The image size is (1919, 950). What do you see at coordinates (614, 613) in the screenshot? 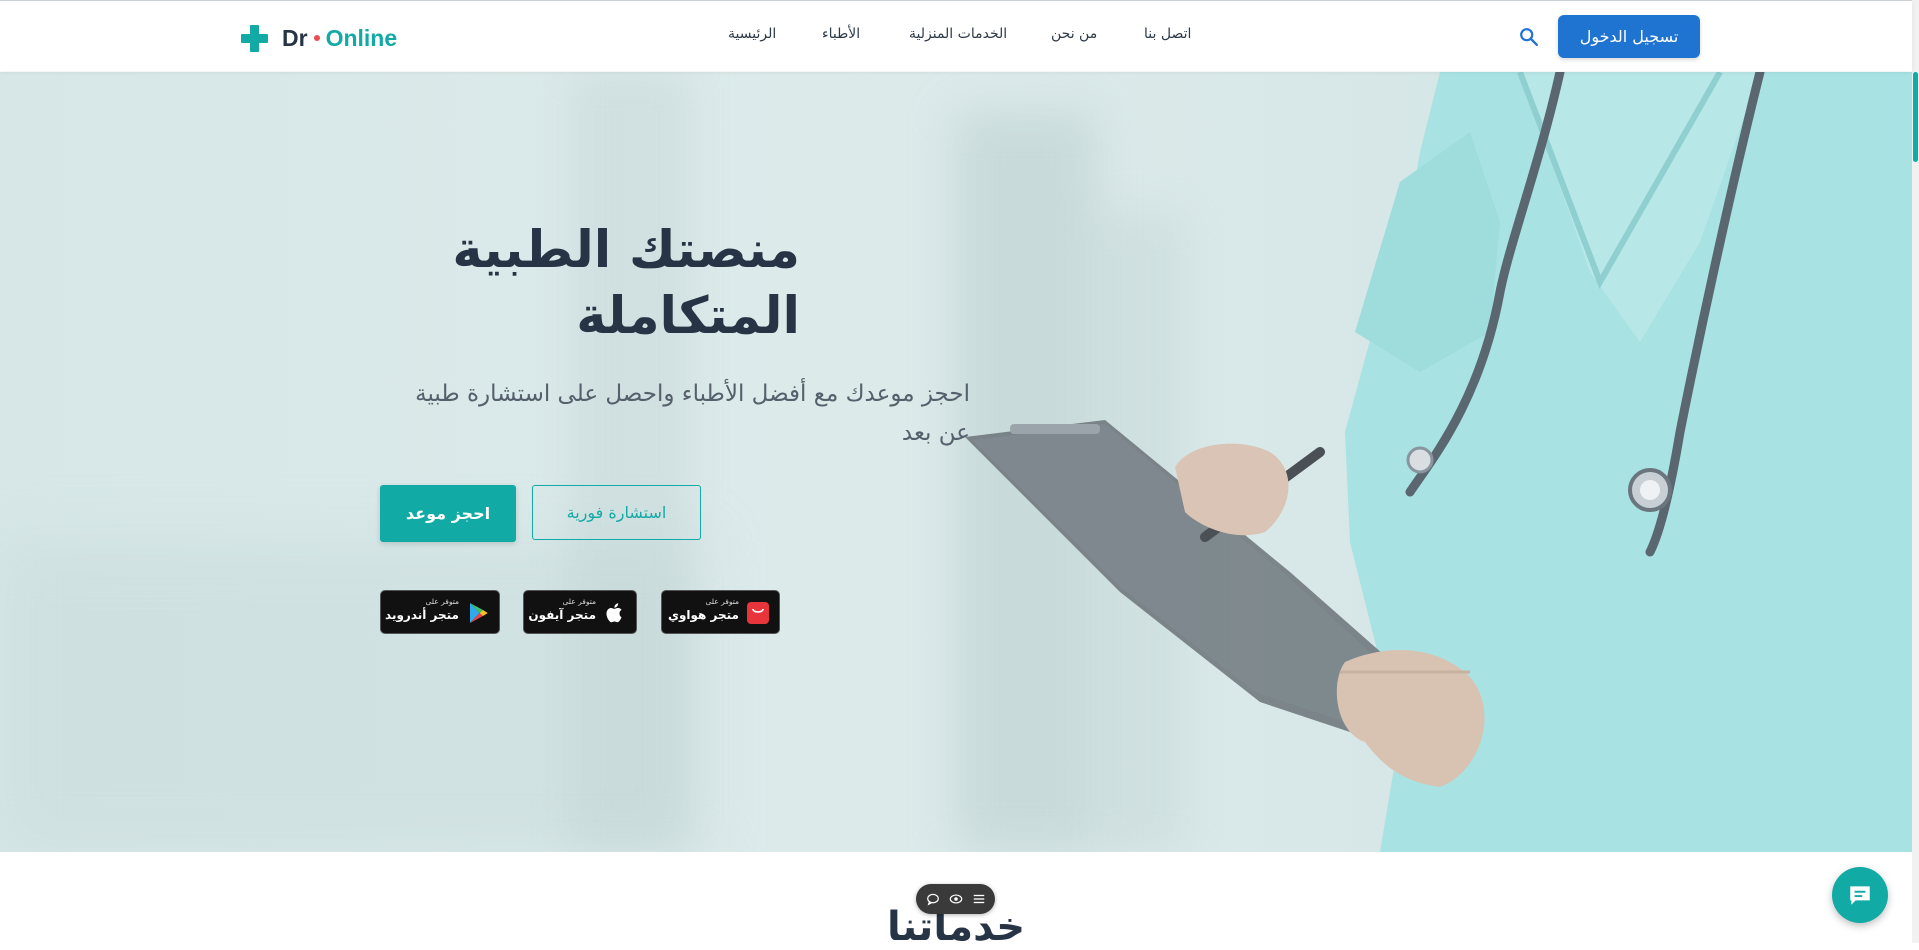
I see `apple-icon` at bounding box center [614, 613].